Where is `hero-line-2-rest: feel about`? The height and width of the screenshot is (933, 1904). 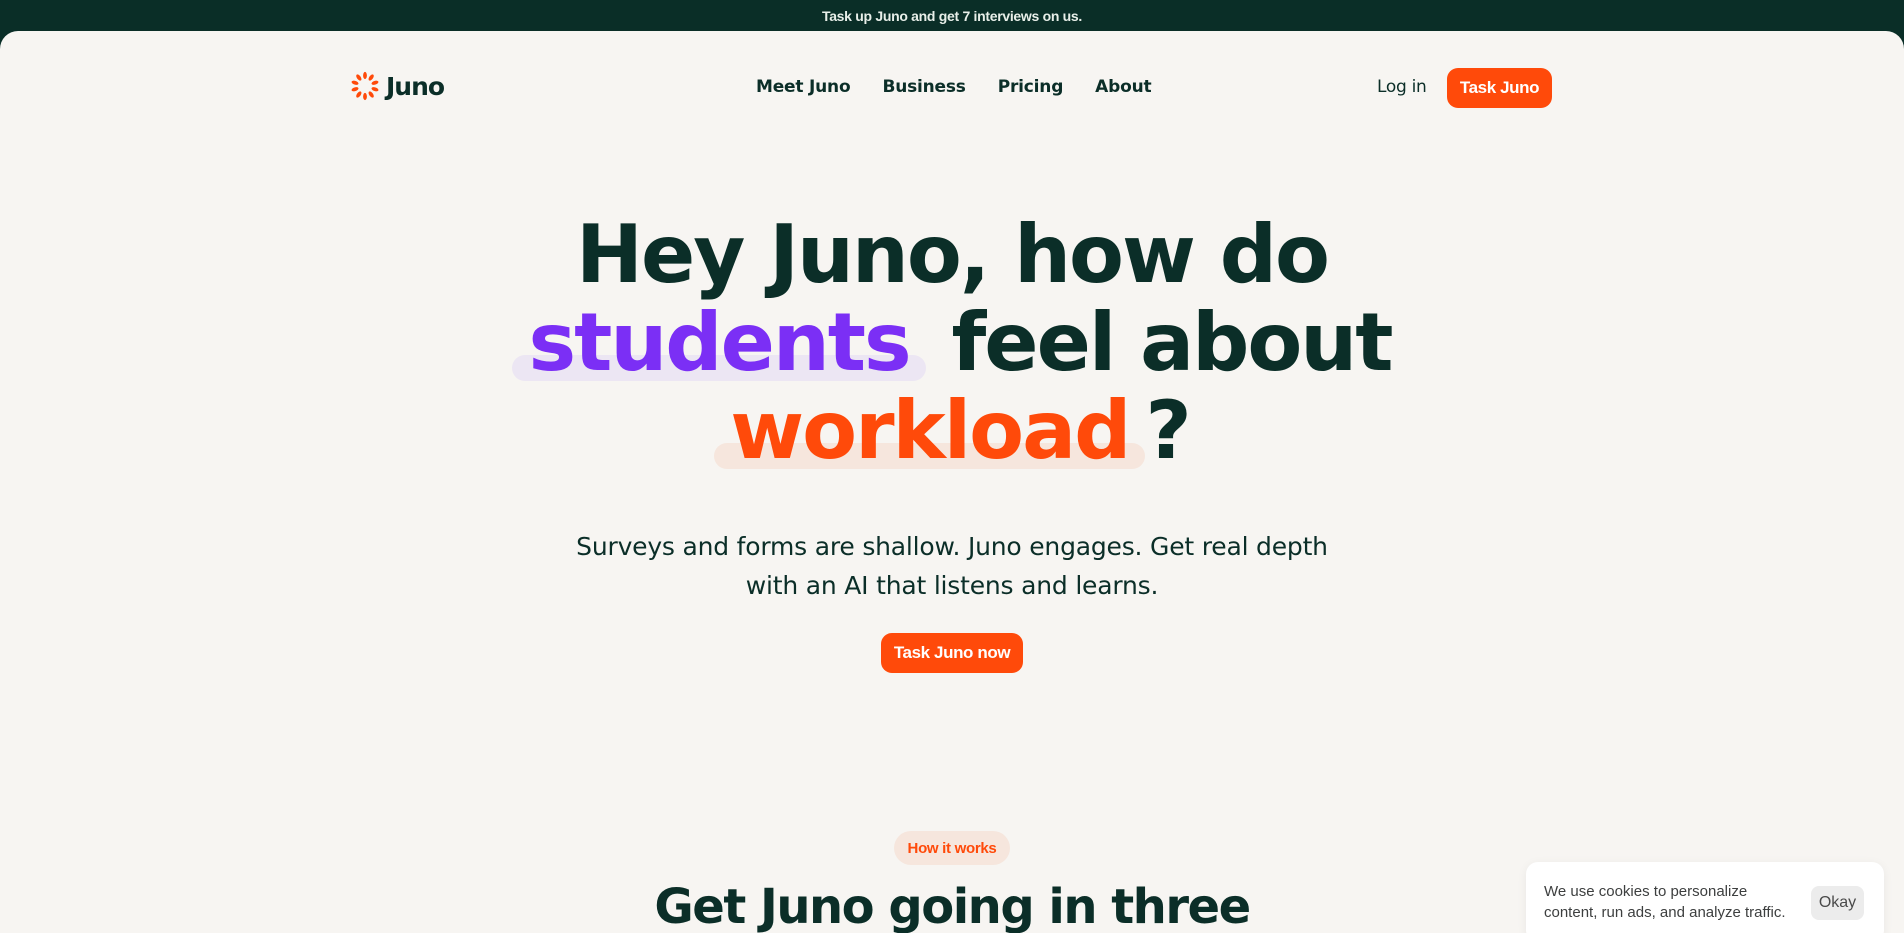
hero-line-2-rest: feel about is located at coordinates (1172, 342).